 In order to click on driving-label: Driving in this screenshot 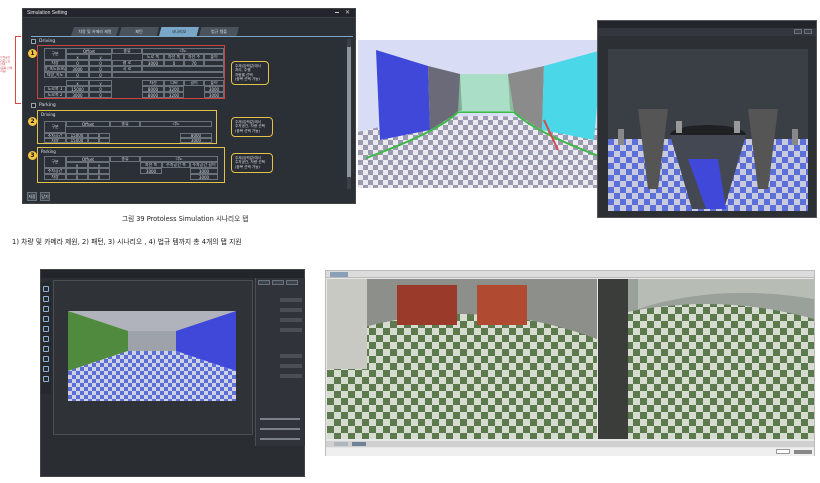, I will do `click(47, 41)`.